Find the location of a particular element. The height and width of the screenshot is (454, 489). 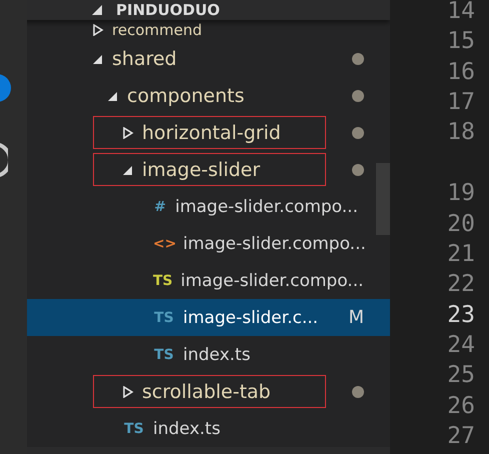

git-status: M is located at coordinates (356, 317).